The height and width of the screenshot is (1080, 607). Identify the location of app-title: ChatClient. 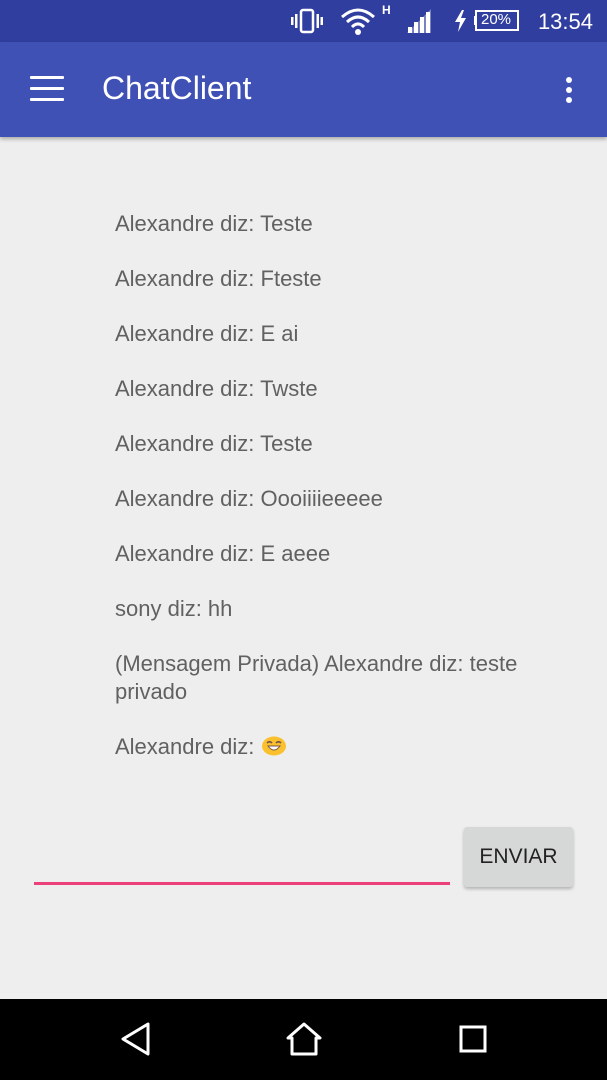
(177, 88).